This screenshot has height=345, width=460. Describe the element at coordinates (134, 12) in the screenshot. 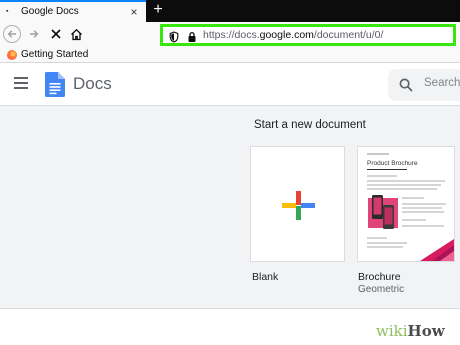

I see `tab-close-icon: ×` at that location.